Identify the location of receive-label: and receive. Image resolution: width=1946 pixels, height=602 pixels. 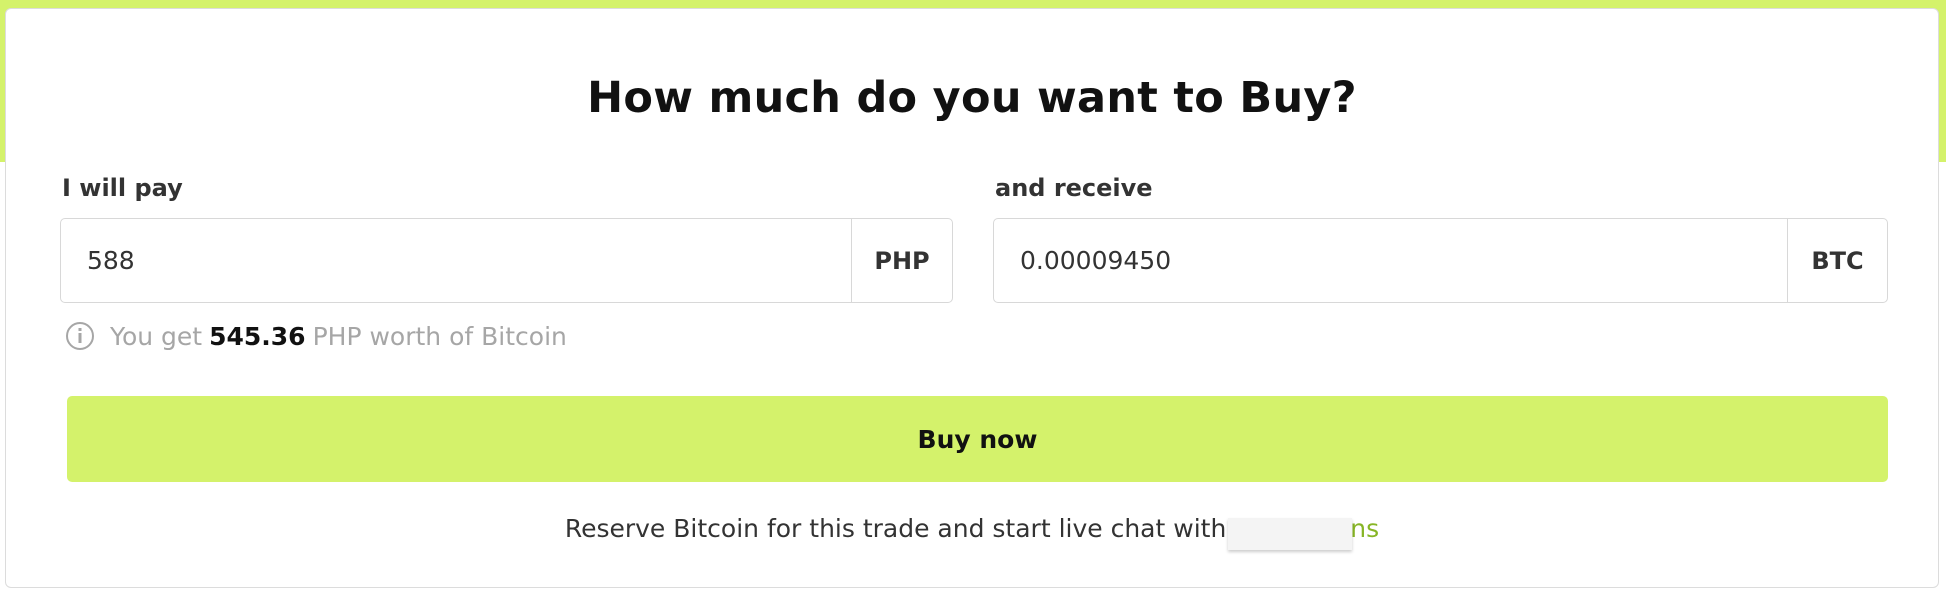
(1074, 188).